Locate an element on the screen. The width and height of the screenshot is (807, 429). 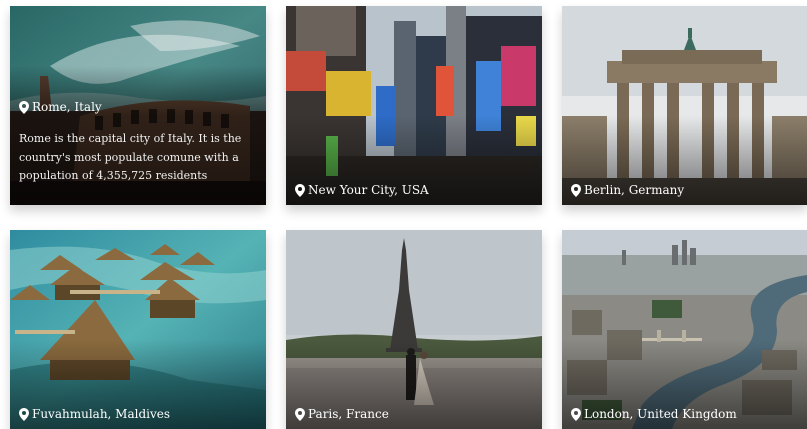
card-location: Rome, Italy is located at coordinates (67, 107).